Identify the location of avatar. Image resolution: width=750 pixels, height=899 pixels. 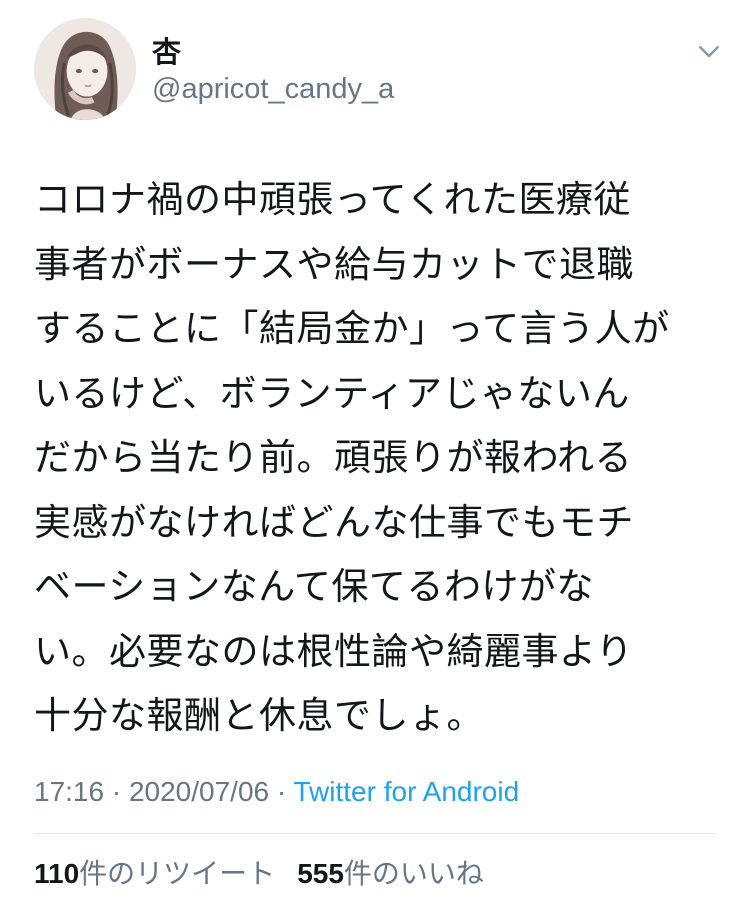
(85, 69).